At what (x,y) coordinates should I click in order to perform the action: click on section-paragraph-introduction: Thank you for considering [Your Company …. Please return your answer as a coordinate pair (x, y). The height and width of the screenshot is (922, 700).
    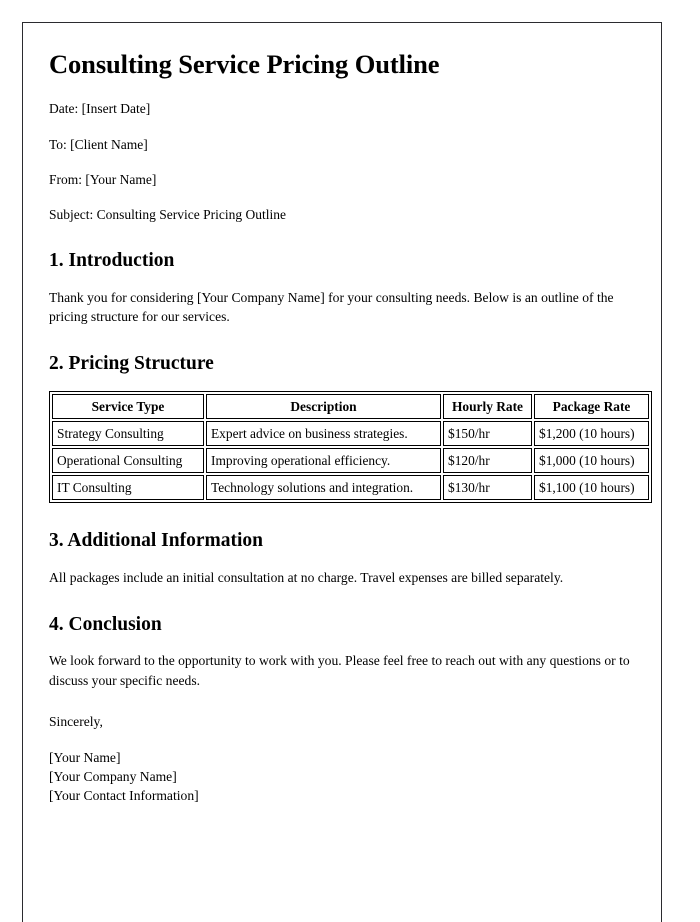
    Looking at the image, I should click on (331, 306).